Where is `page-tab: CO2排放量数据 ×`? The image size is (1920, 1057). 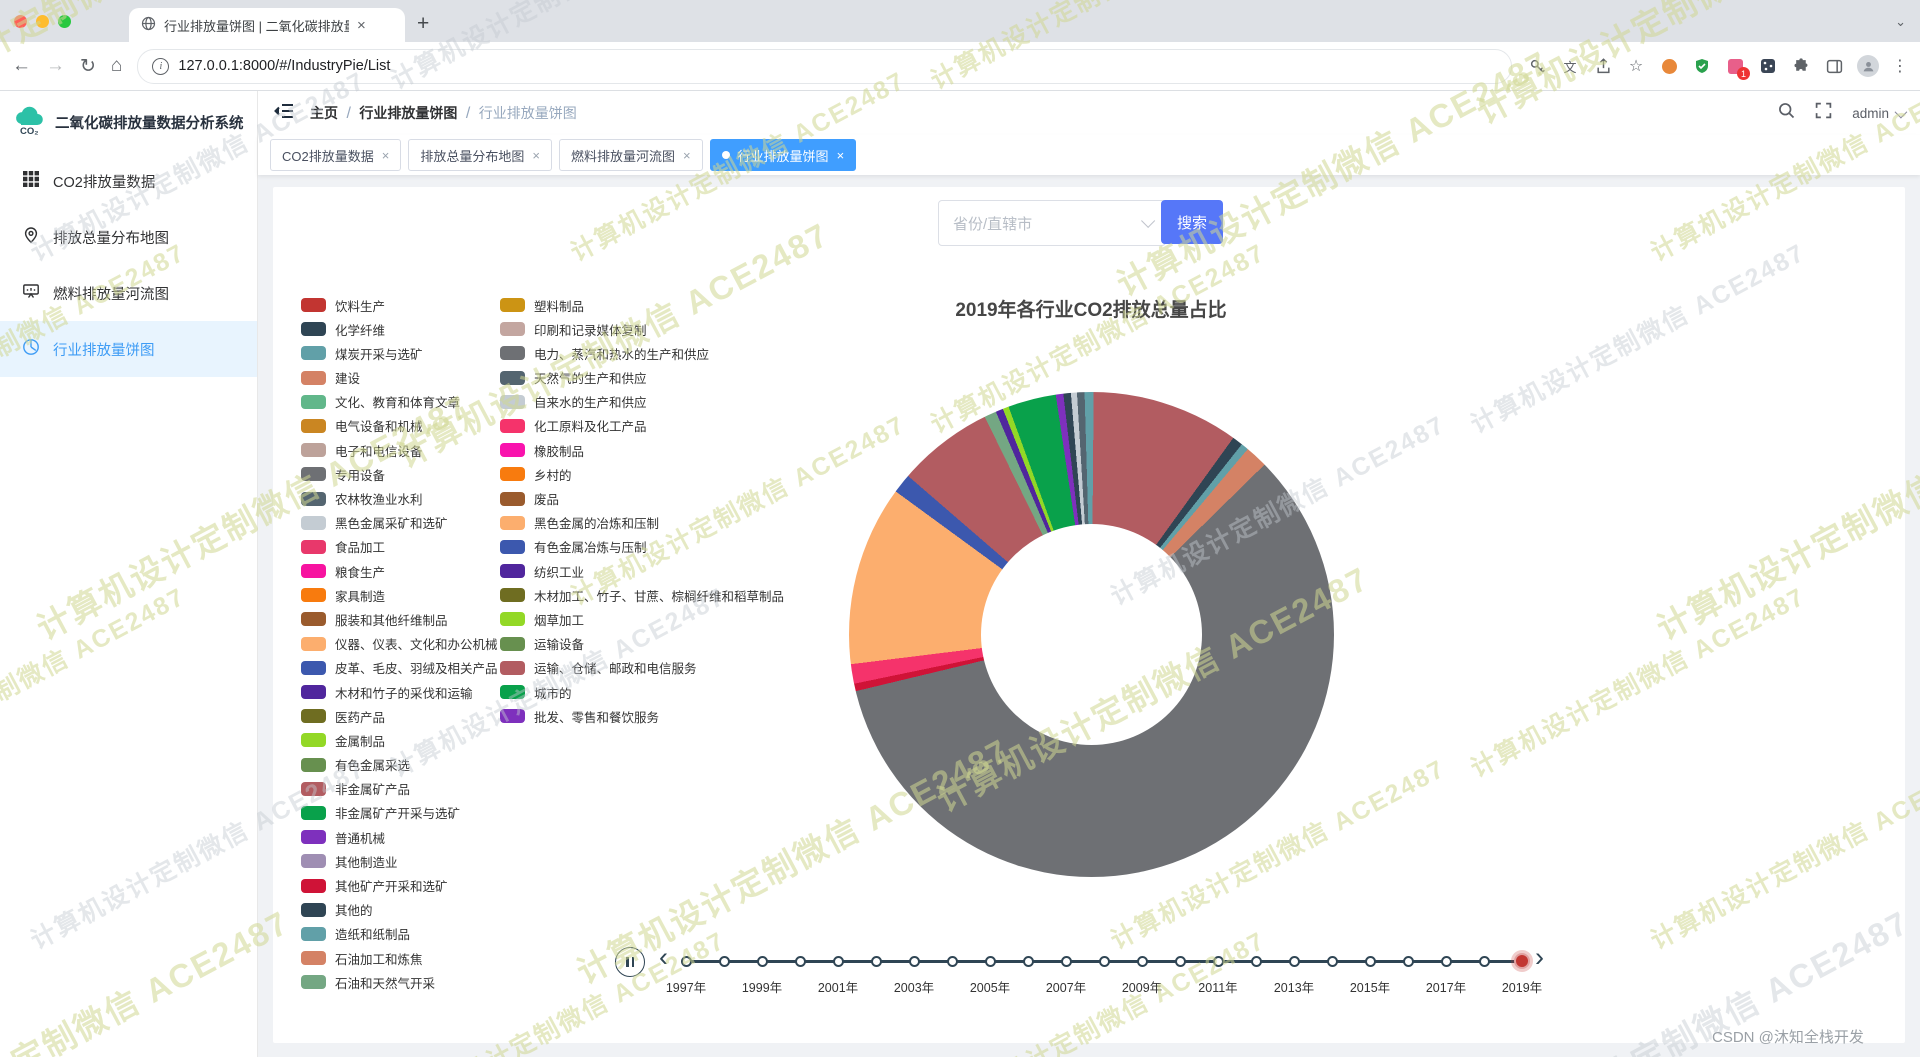
page-tab: CO2排放量数据 × is located at coordinates (336, 155).